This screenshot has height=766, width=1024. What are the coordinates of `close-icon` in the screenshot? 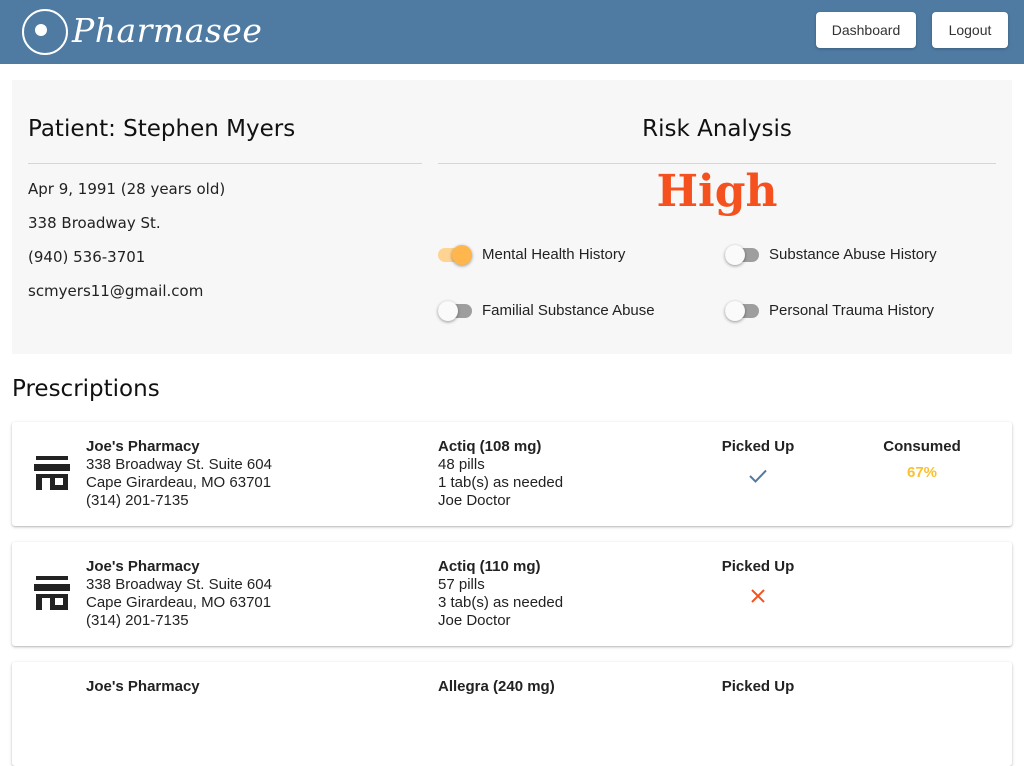 It's located at (758, 596).